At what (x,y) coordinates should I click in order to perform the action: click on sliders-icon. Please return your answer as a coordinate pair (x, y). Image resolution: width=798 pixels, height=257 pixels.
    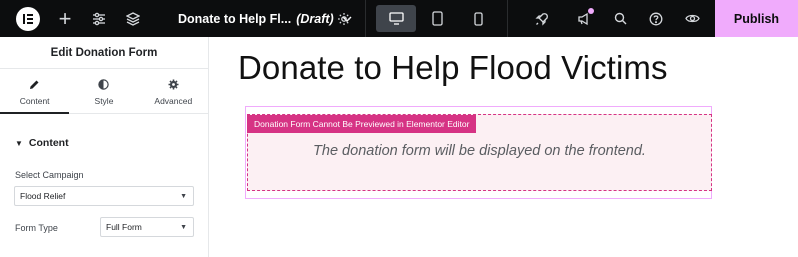
    Looking at the image, I should click on (99, 18).